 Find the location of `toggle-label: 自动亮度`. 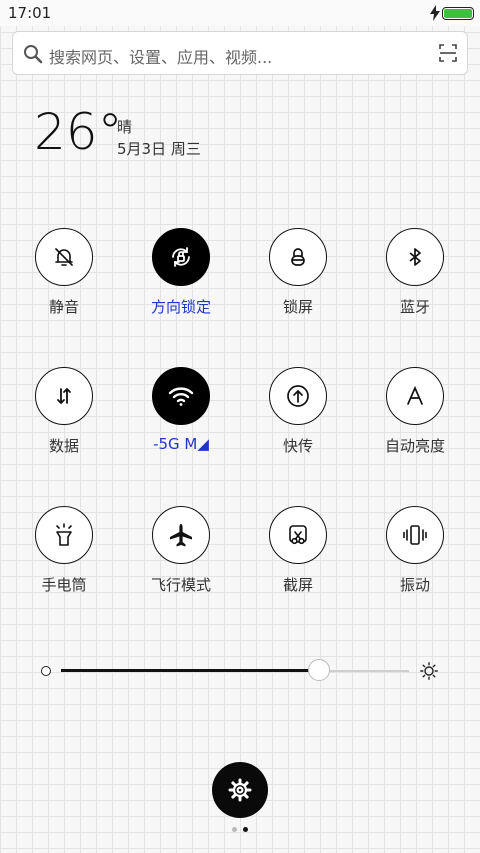

toggle-label: 自动亮度 is located at coordinates (414, 446).